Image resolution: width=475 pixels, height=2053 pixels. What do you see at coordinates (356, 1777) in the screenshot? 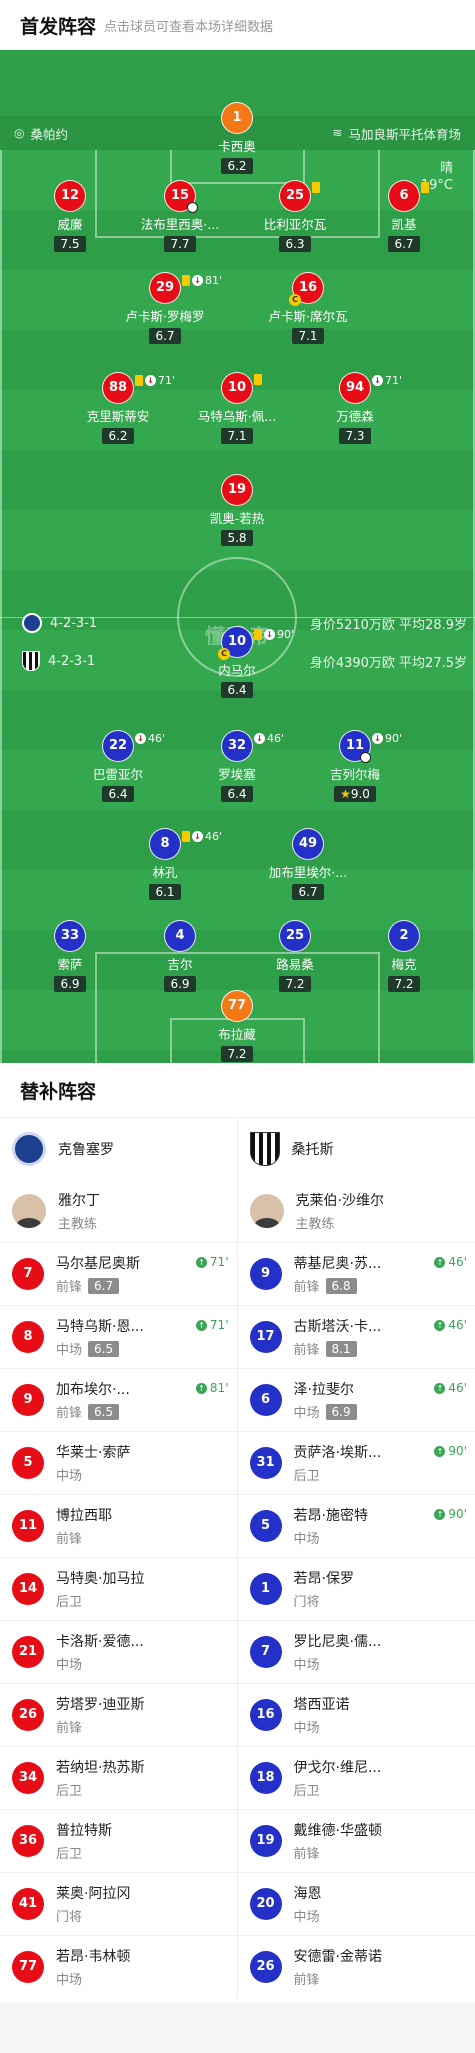
I see `bench-player-row: 18 伊戈尔·维尼... 后卫` at bounding box center [356, 1777].